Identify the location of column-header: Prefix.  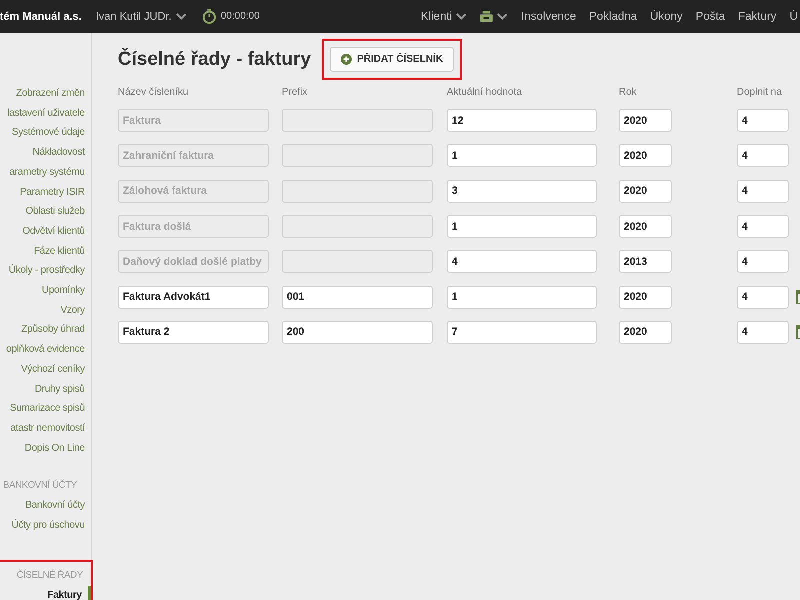
(295, 93).